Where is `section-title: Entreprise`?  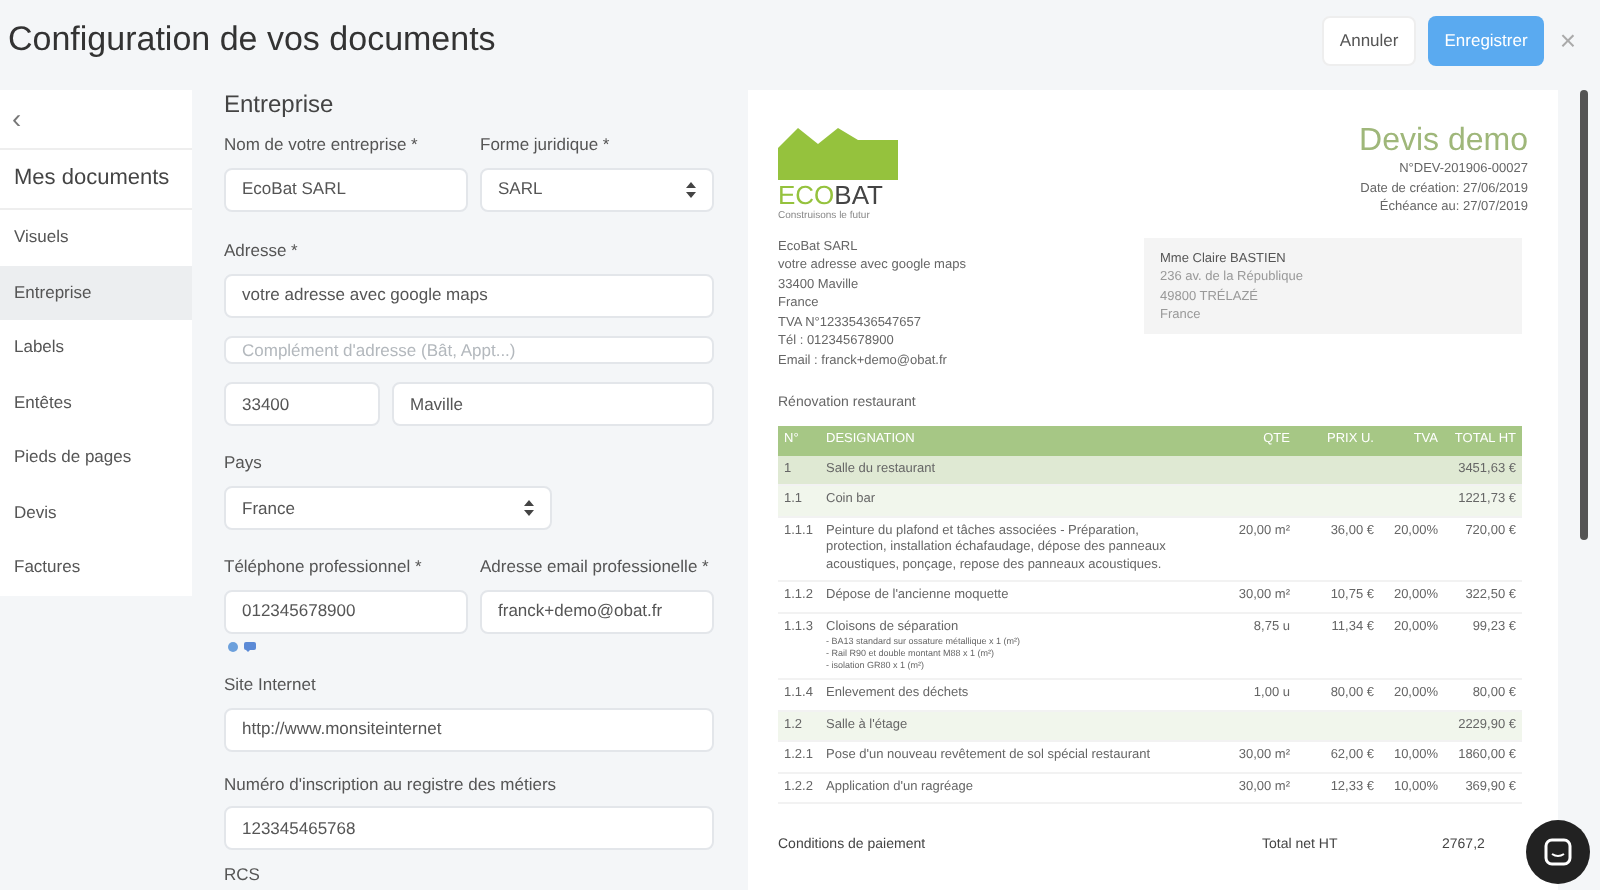
section-title: Entreprise is located at coordinates (280, 105).